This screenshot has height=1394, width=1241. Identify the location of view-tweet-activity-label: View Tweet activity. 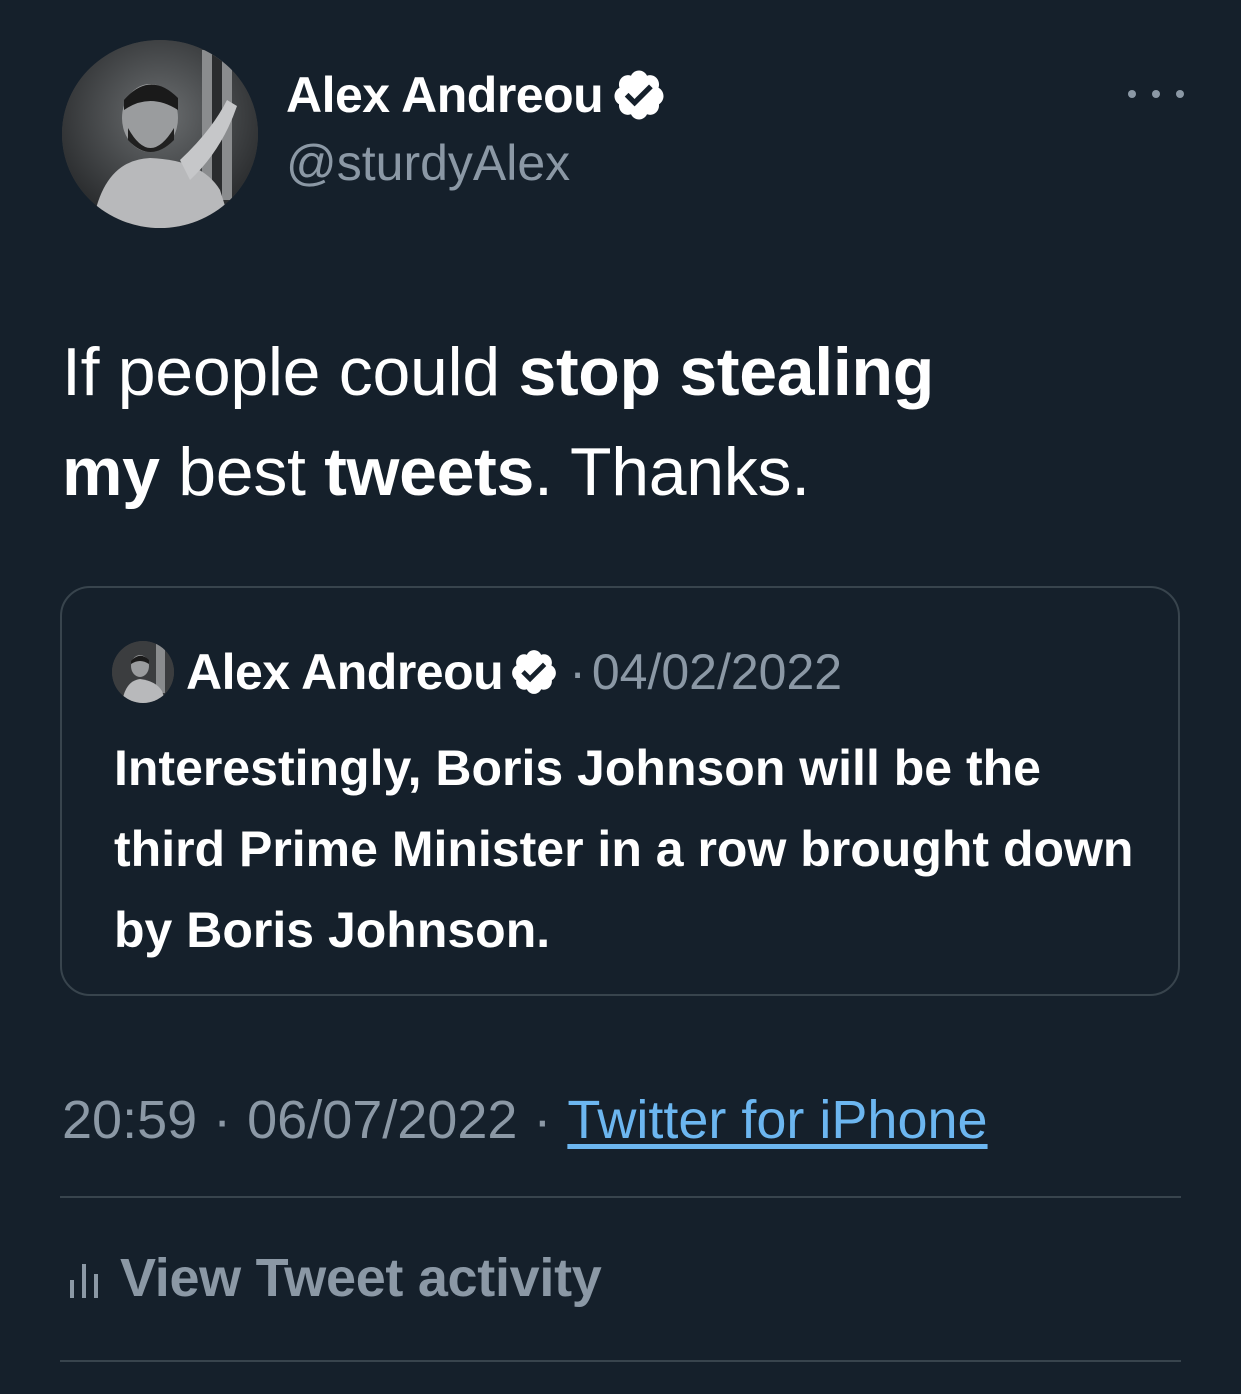
(361, 1278).